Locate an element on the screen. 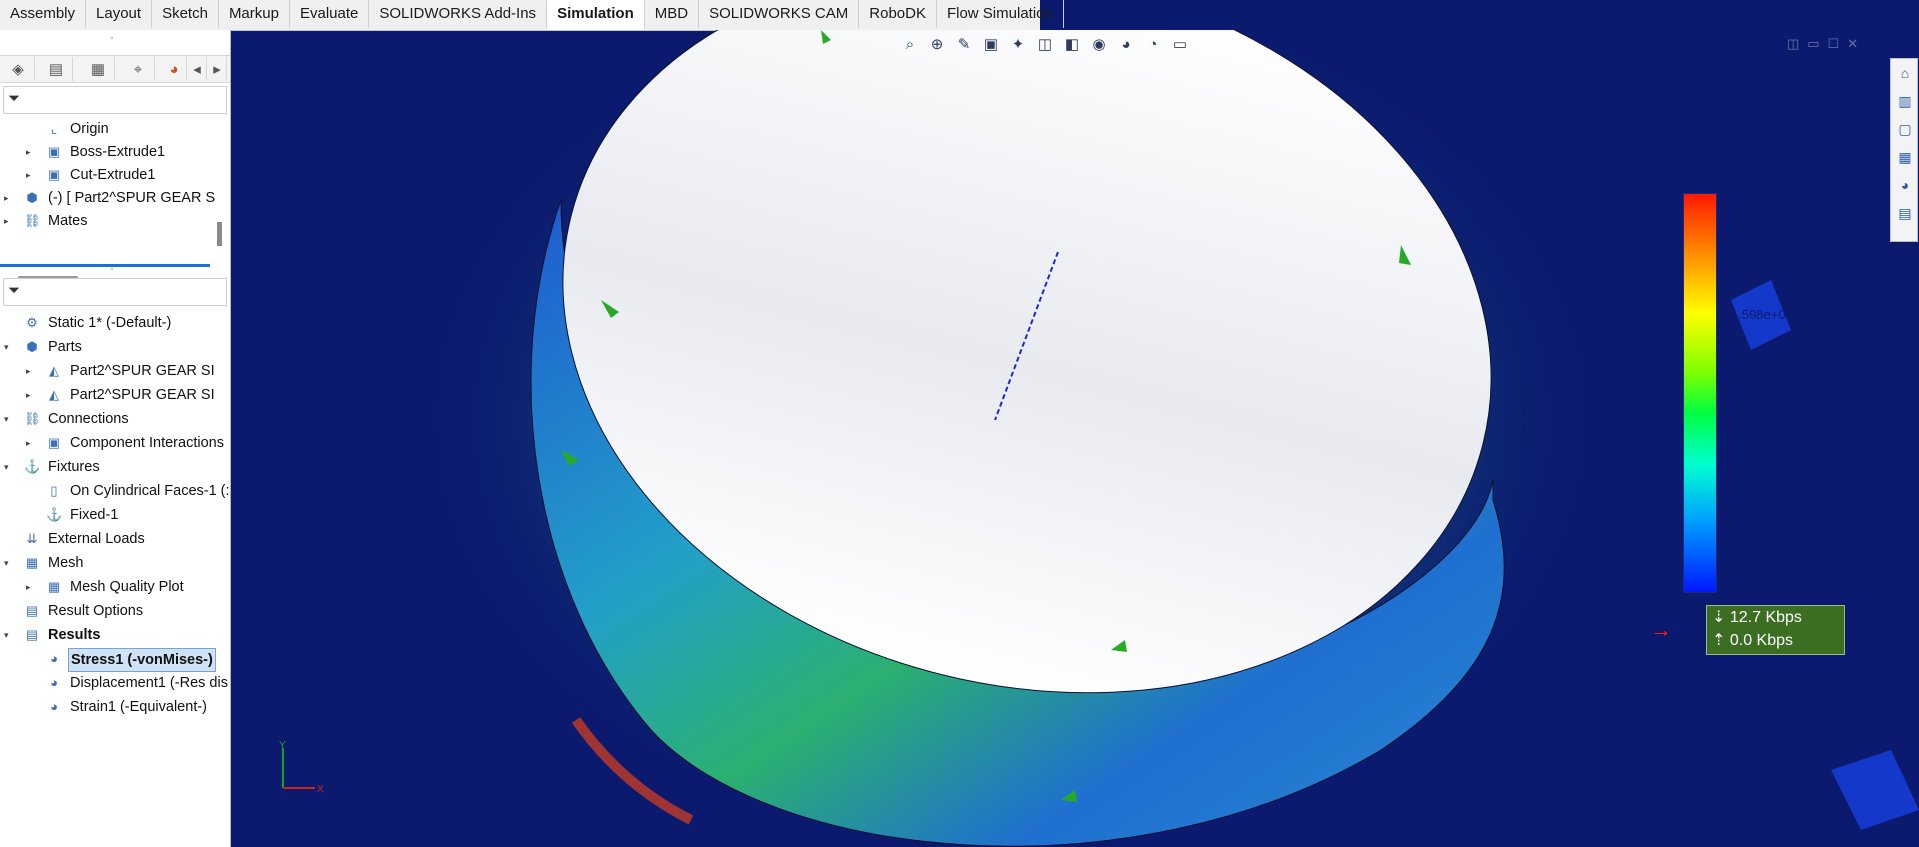 Image resolution: width=1919 pixels, height=847 pixels. feature-tree-label: Boss-Extrude1 is located at coordinates (118, 152).